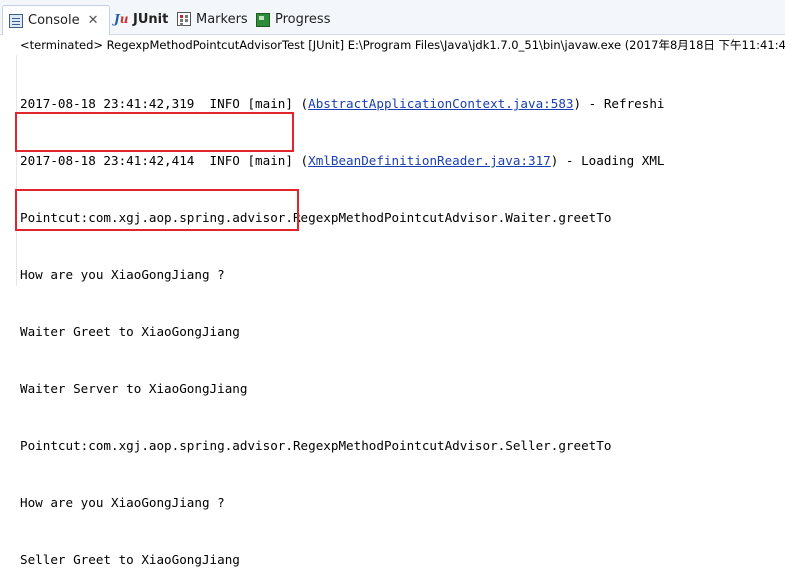 Image resolution: width=785 pixels, height=572 pixels. What do you see at coordinates (303, 19) in the screenshot?
I see `tab-progress-label: Progress` at bounding box center [303, 19].